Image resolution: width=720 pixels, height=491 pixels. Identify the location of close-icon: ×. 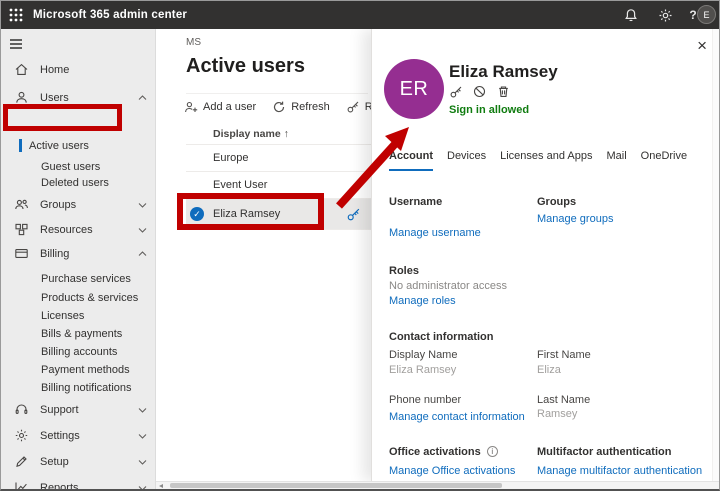
(702, 45).